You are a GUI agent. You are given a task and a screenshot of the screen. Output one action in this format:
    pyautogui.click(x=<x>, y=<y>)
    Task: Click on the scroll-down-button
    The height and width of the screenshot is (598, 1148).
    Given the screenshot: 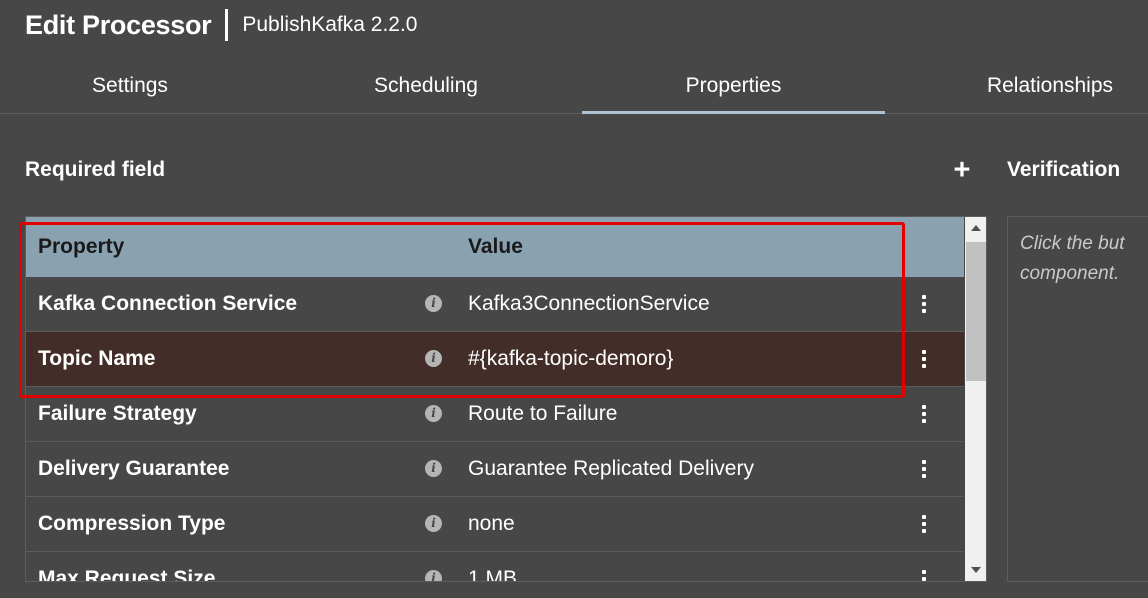 What is the action you would take?
    pyautogui.click(x=975, y=570)
    